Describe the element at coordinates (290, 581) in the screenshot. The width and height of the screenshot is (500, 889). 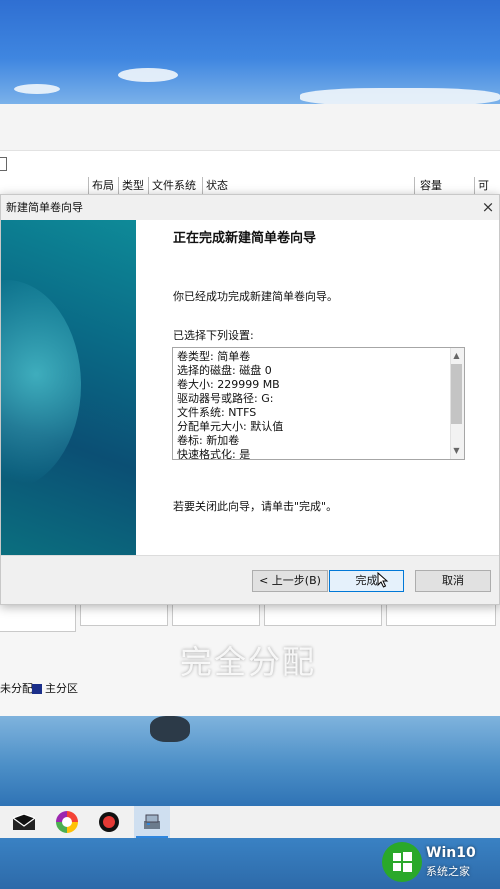
I see `back-button: < 上一步(B)` at that location.